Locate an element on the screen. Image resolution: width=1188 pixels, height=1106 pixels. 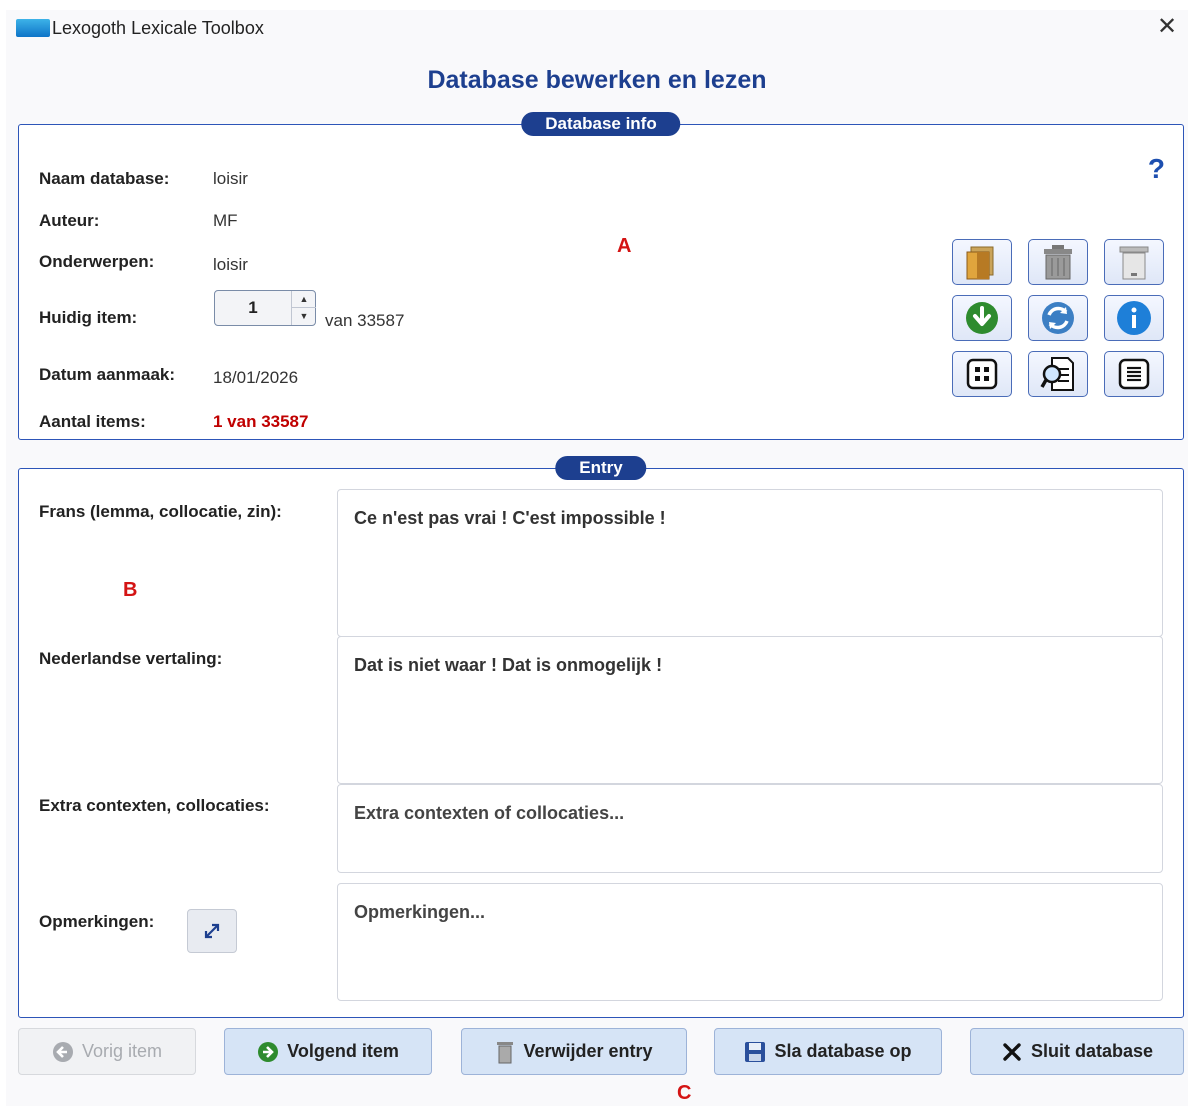
clear-database-button is located at coordinates (1134, 262).